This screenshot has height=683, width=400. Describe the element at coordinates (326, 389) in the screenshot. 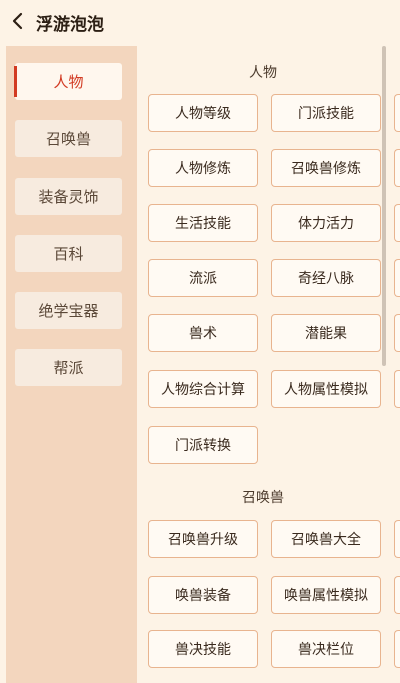

I see `grid-button: 人物属性模拟` at that location.